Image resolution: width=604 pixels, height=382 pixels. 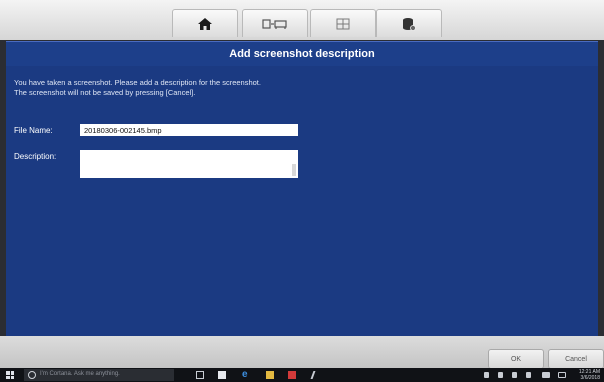 What do you see at coordinates (10, 375) in the screenshot?
I see `windows-start-icon` at bounding box center [10, 375].